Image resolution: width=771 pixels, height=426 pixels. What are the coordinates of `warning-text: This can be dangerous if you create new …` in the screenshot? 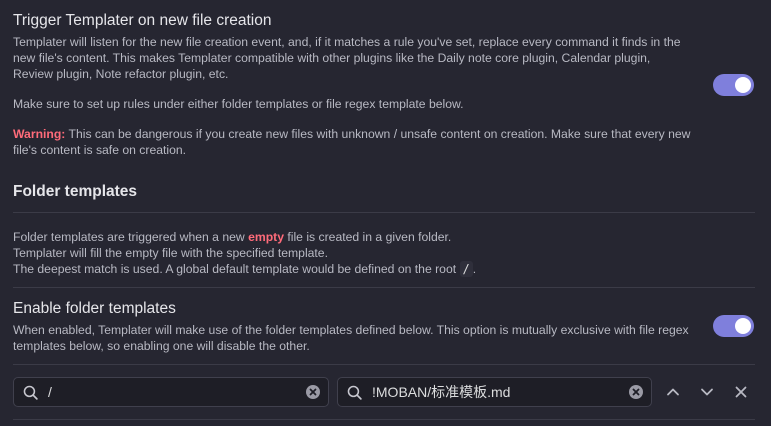 It's located at (352, 142).